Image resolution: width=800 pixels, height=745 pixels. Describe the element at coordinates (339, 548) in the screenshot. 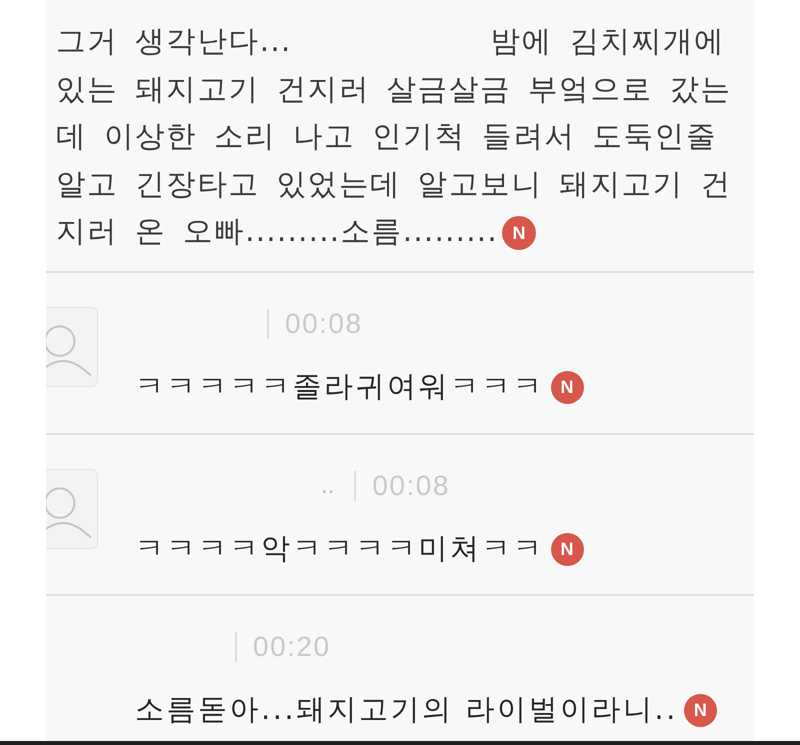

I see `comment-text: ㅋㅋㅋㅋ악ㅋㅋㅋㅋ미쳐ㅋㅋ` at that location.